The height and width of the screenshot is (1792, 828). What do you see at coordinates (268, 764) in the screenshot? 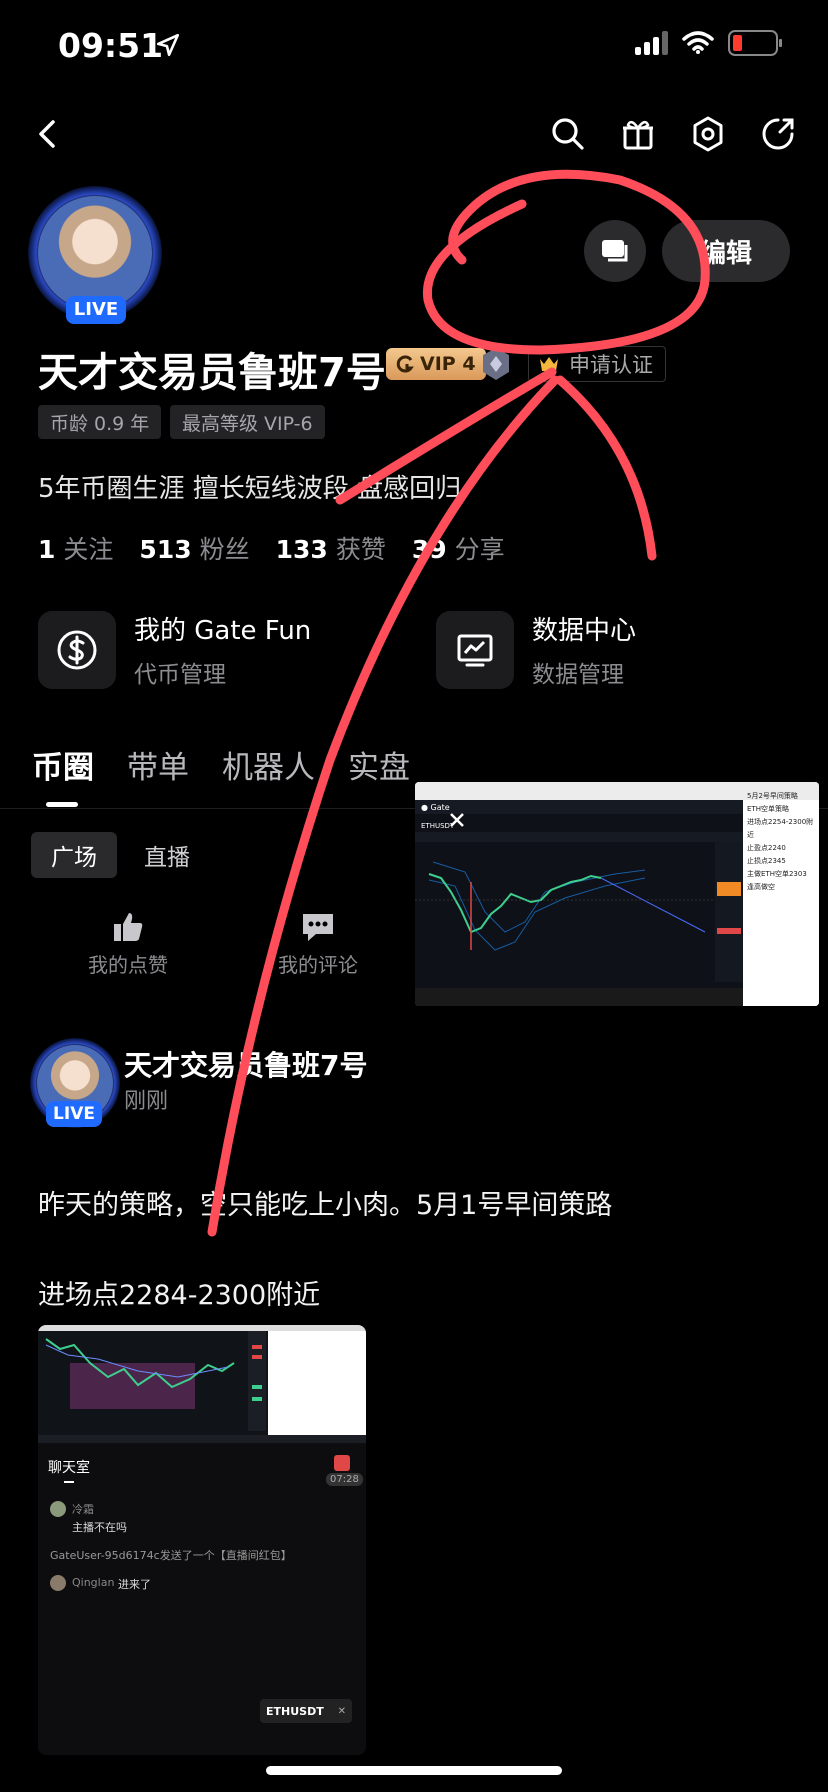
I see `tab-bots: 机器人` at bounding box center [268, 764].